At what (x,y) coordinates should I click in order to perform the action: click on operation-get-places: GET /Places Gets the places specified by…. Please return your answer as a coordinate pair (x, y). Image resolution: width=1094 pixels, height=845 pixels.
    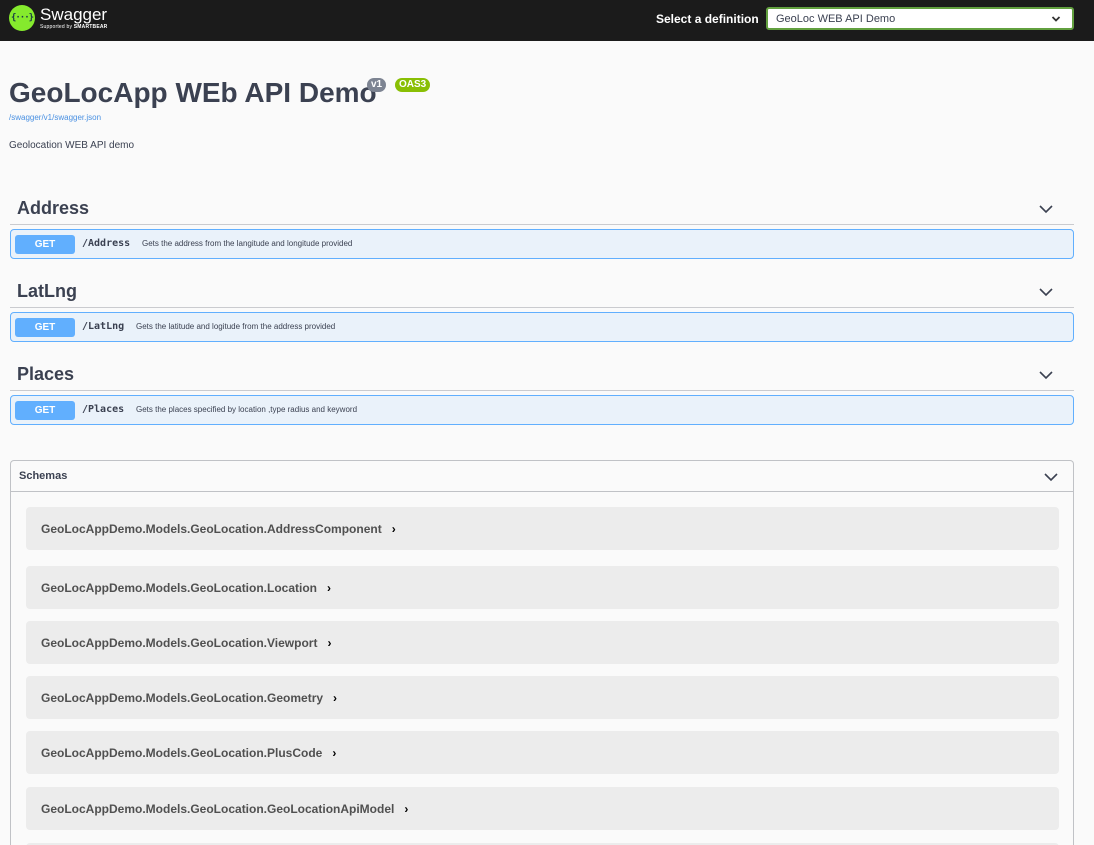
    Looking at the image, I should click on (542, 410).